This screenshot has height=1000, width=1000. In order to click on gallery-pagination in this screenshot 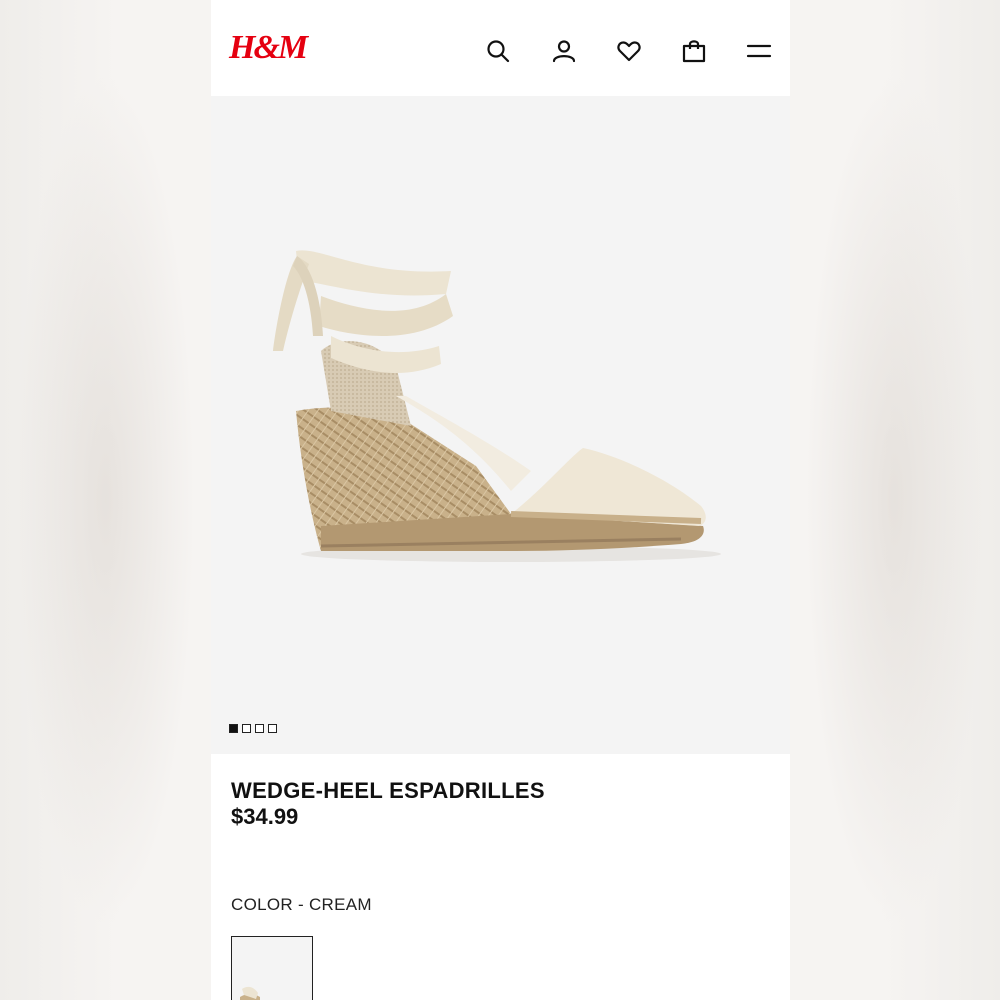, I will do `click(253, 728)`.